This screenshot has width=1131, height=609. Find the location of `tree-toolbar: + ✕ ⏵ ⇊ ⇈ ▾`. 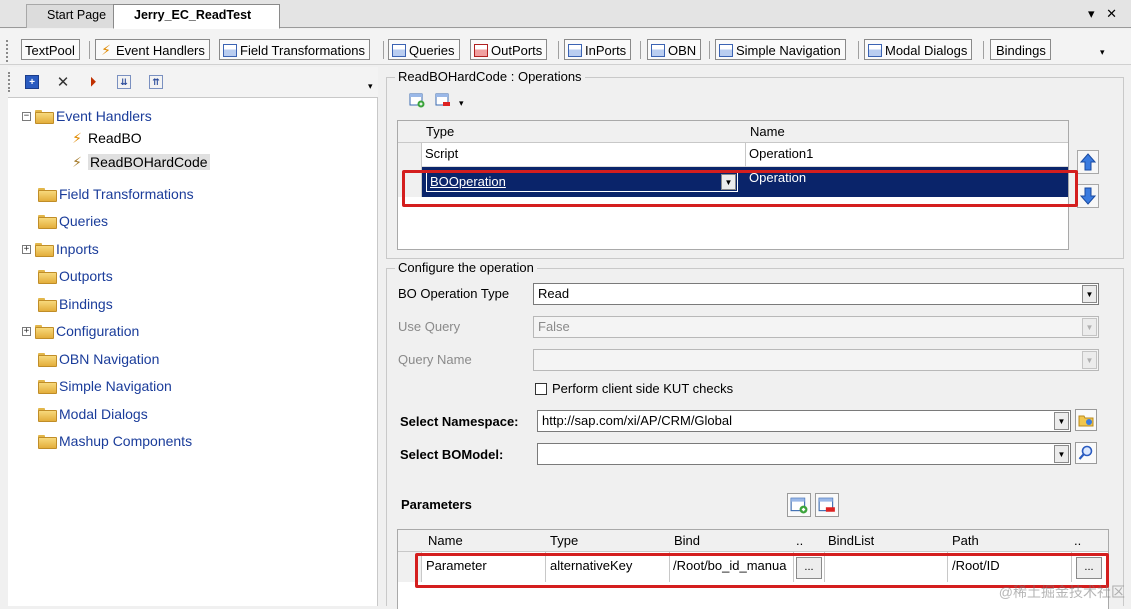

tree-toolbar: + ✕ ⏵ ⇊ ⇈ ▾ is located at coordinates (193, 82).